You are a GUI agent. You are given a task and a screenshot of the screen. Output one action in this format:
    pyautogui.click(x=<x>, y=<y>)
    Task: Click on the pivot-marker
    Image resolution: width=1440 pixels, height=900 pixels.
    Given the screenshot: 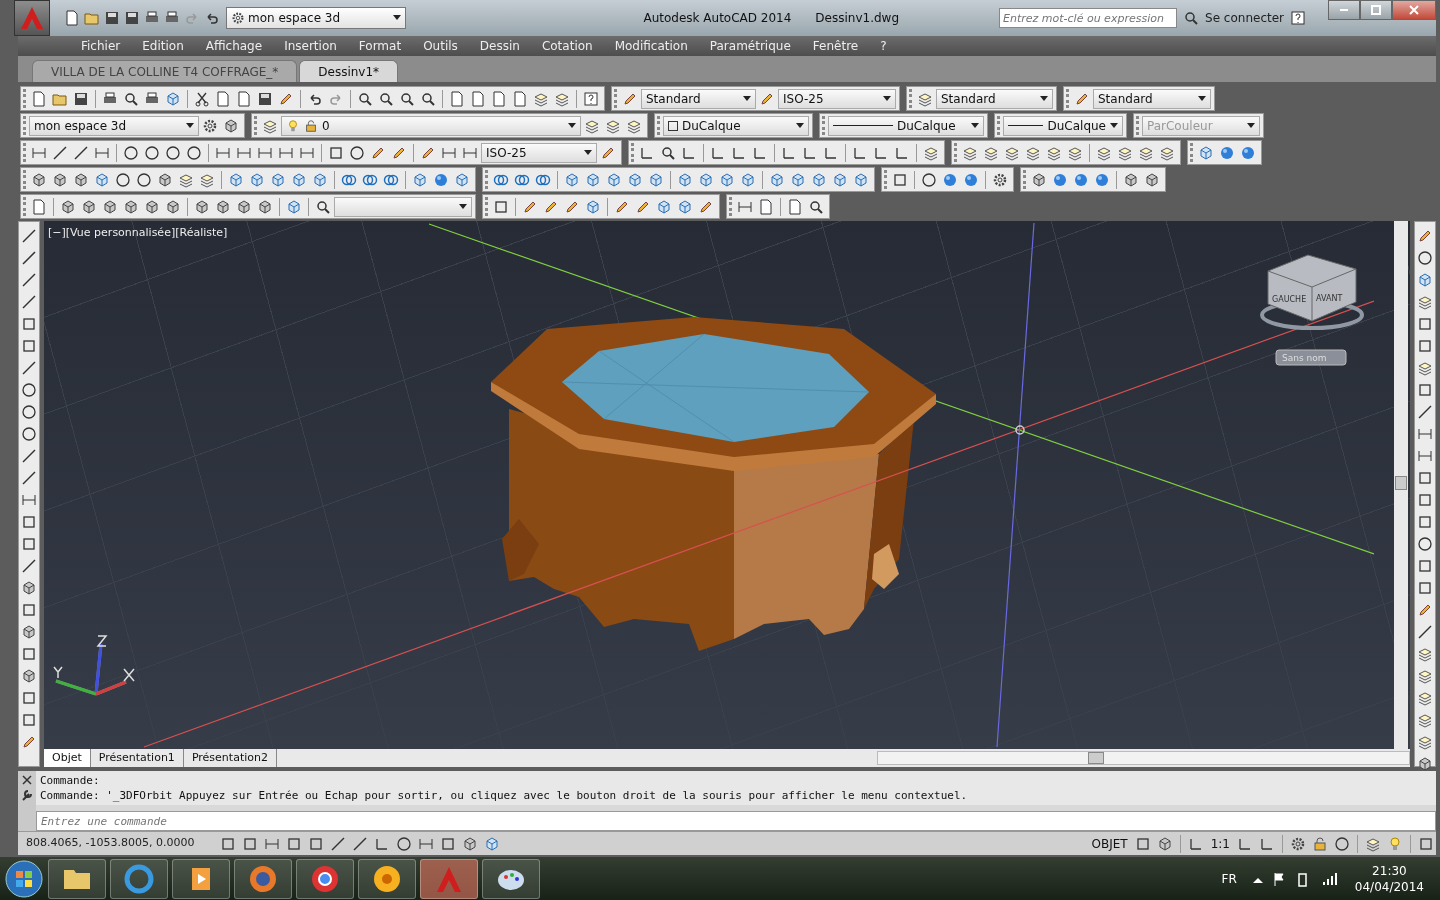 What is the action you would take?
    pyautogui.click(x=1020, y=430)
    